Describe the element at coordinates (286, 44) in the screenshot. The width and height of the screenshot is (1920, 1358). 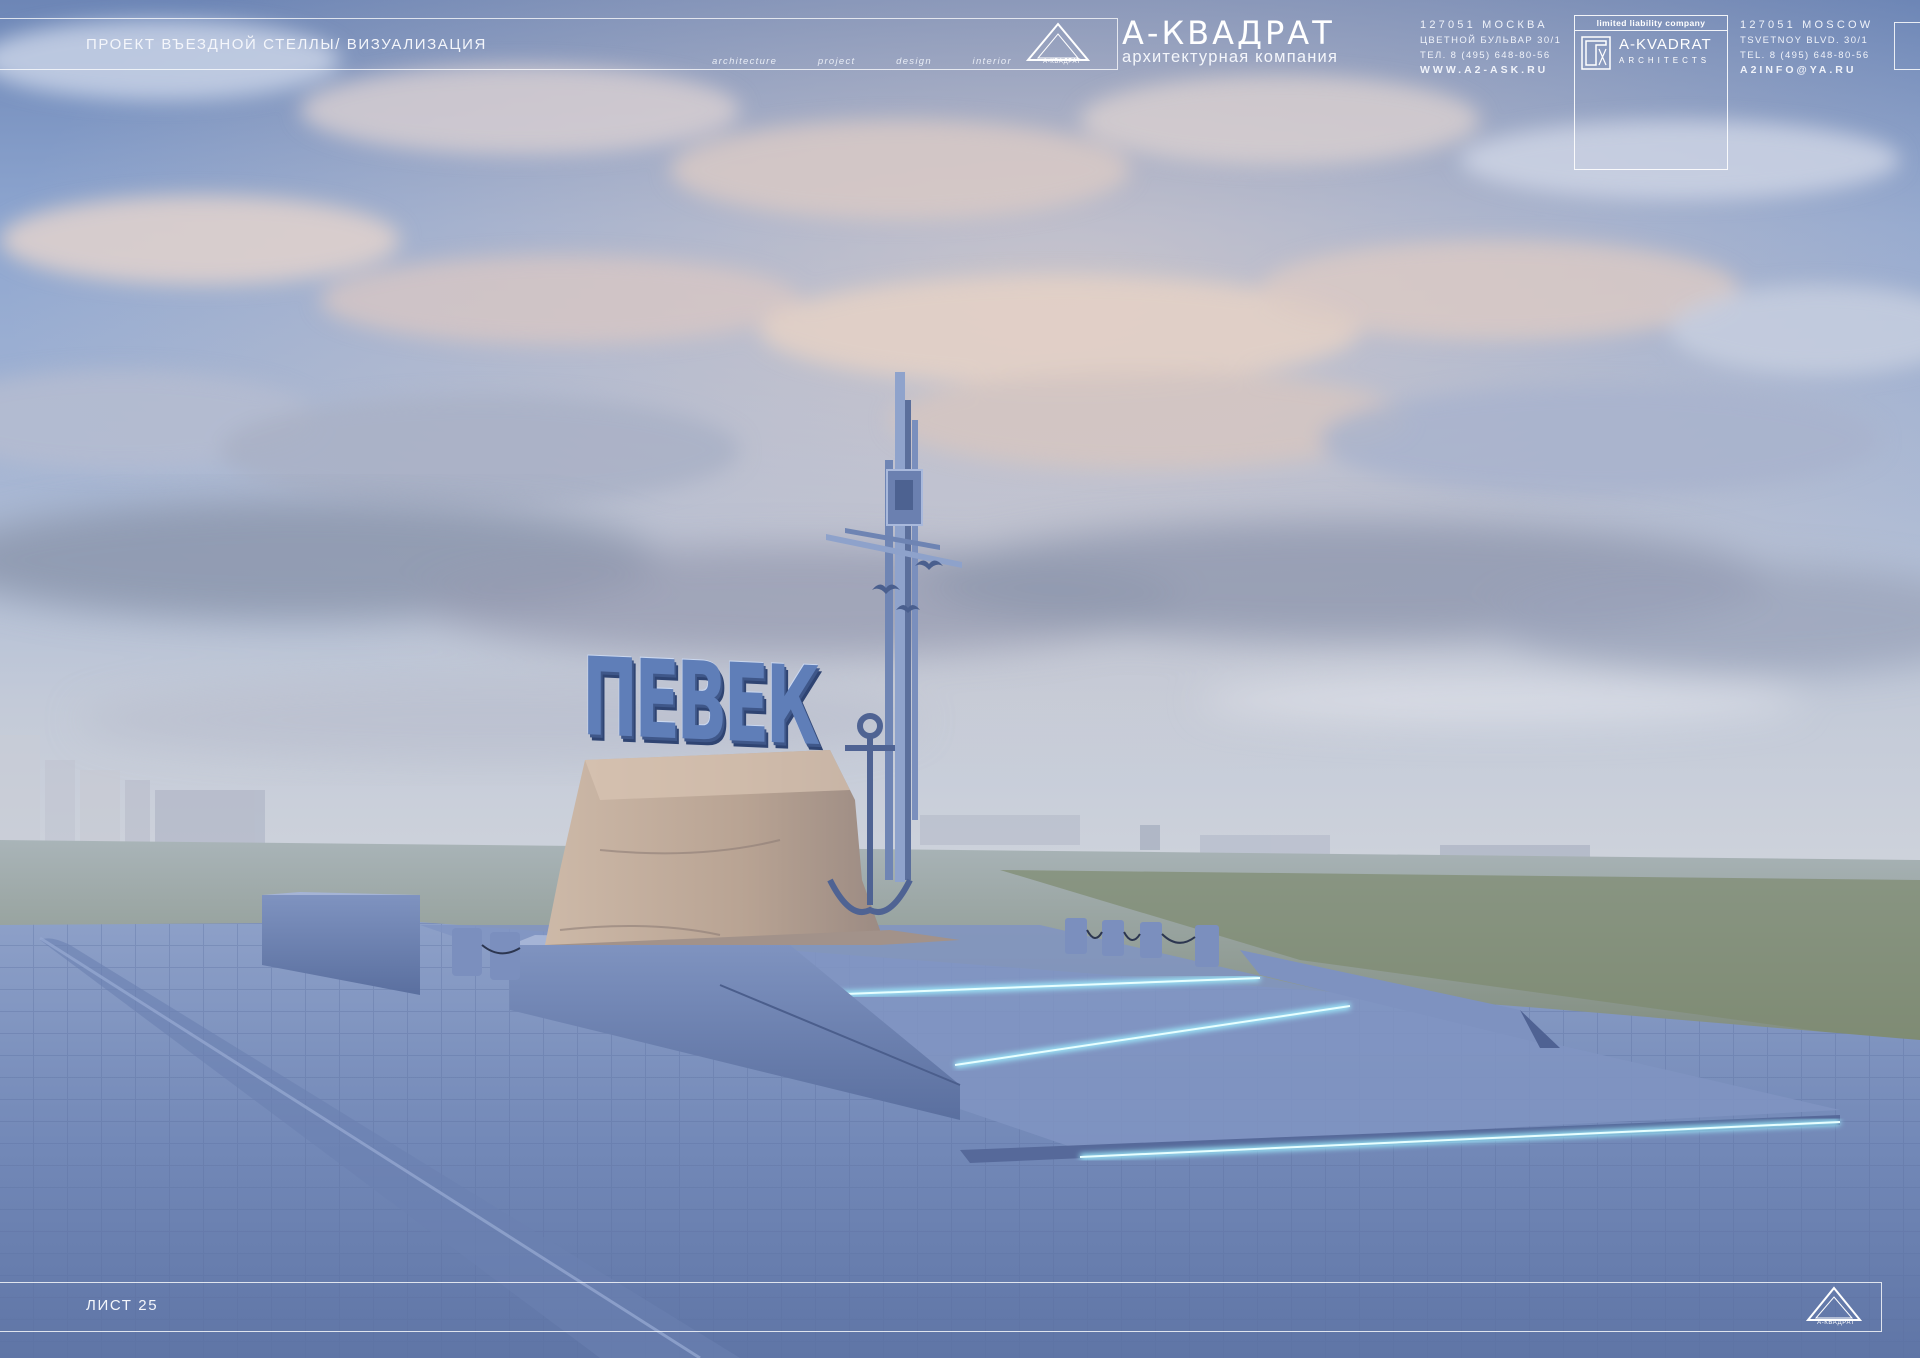
I see `project-title: ПРОЕКТ ВЪЕЗДНОЙ СТЕЛЛЫ/ ВИЗУАЛИЗАЦИЯ` at that location.